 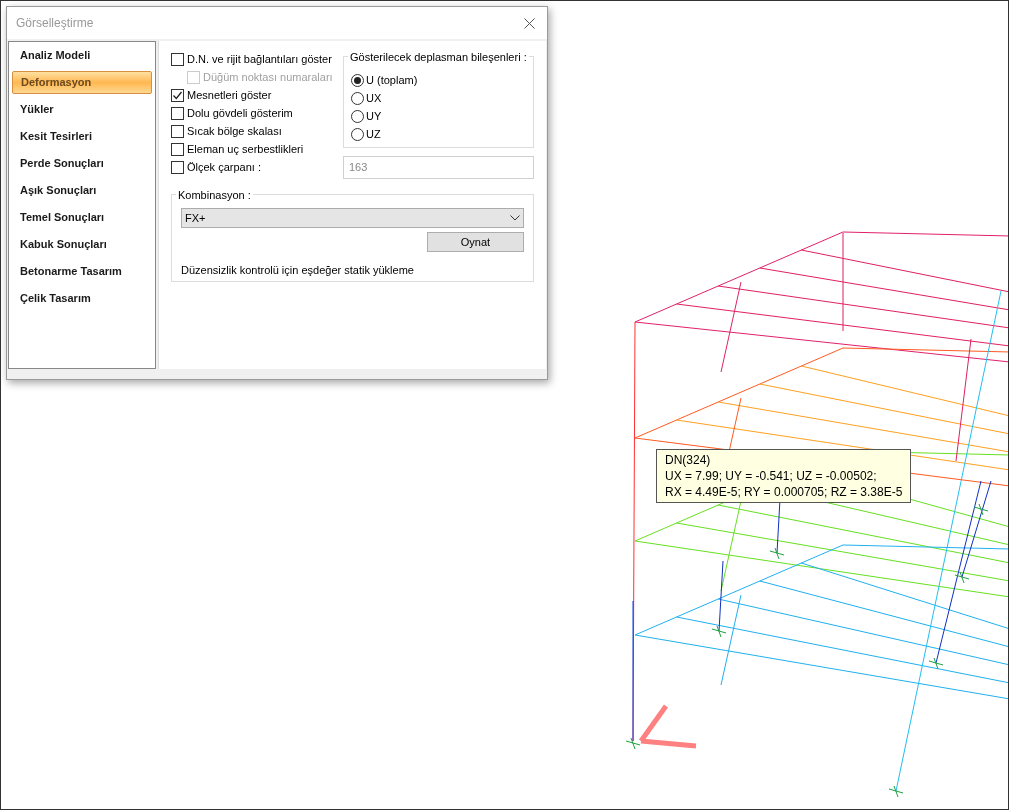 I want to click on sidebar-item: Analiz Modeli, so click(x=82, y=55).